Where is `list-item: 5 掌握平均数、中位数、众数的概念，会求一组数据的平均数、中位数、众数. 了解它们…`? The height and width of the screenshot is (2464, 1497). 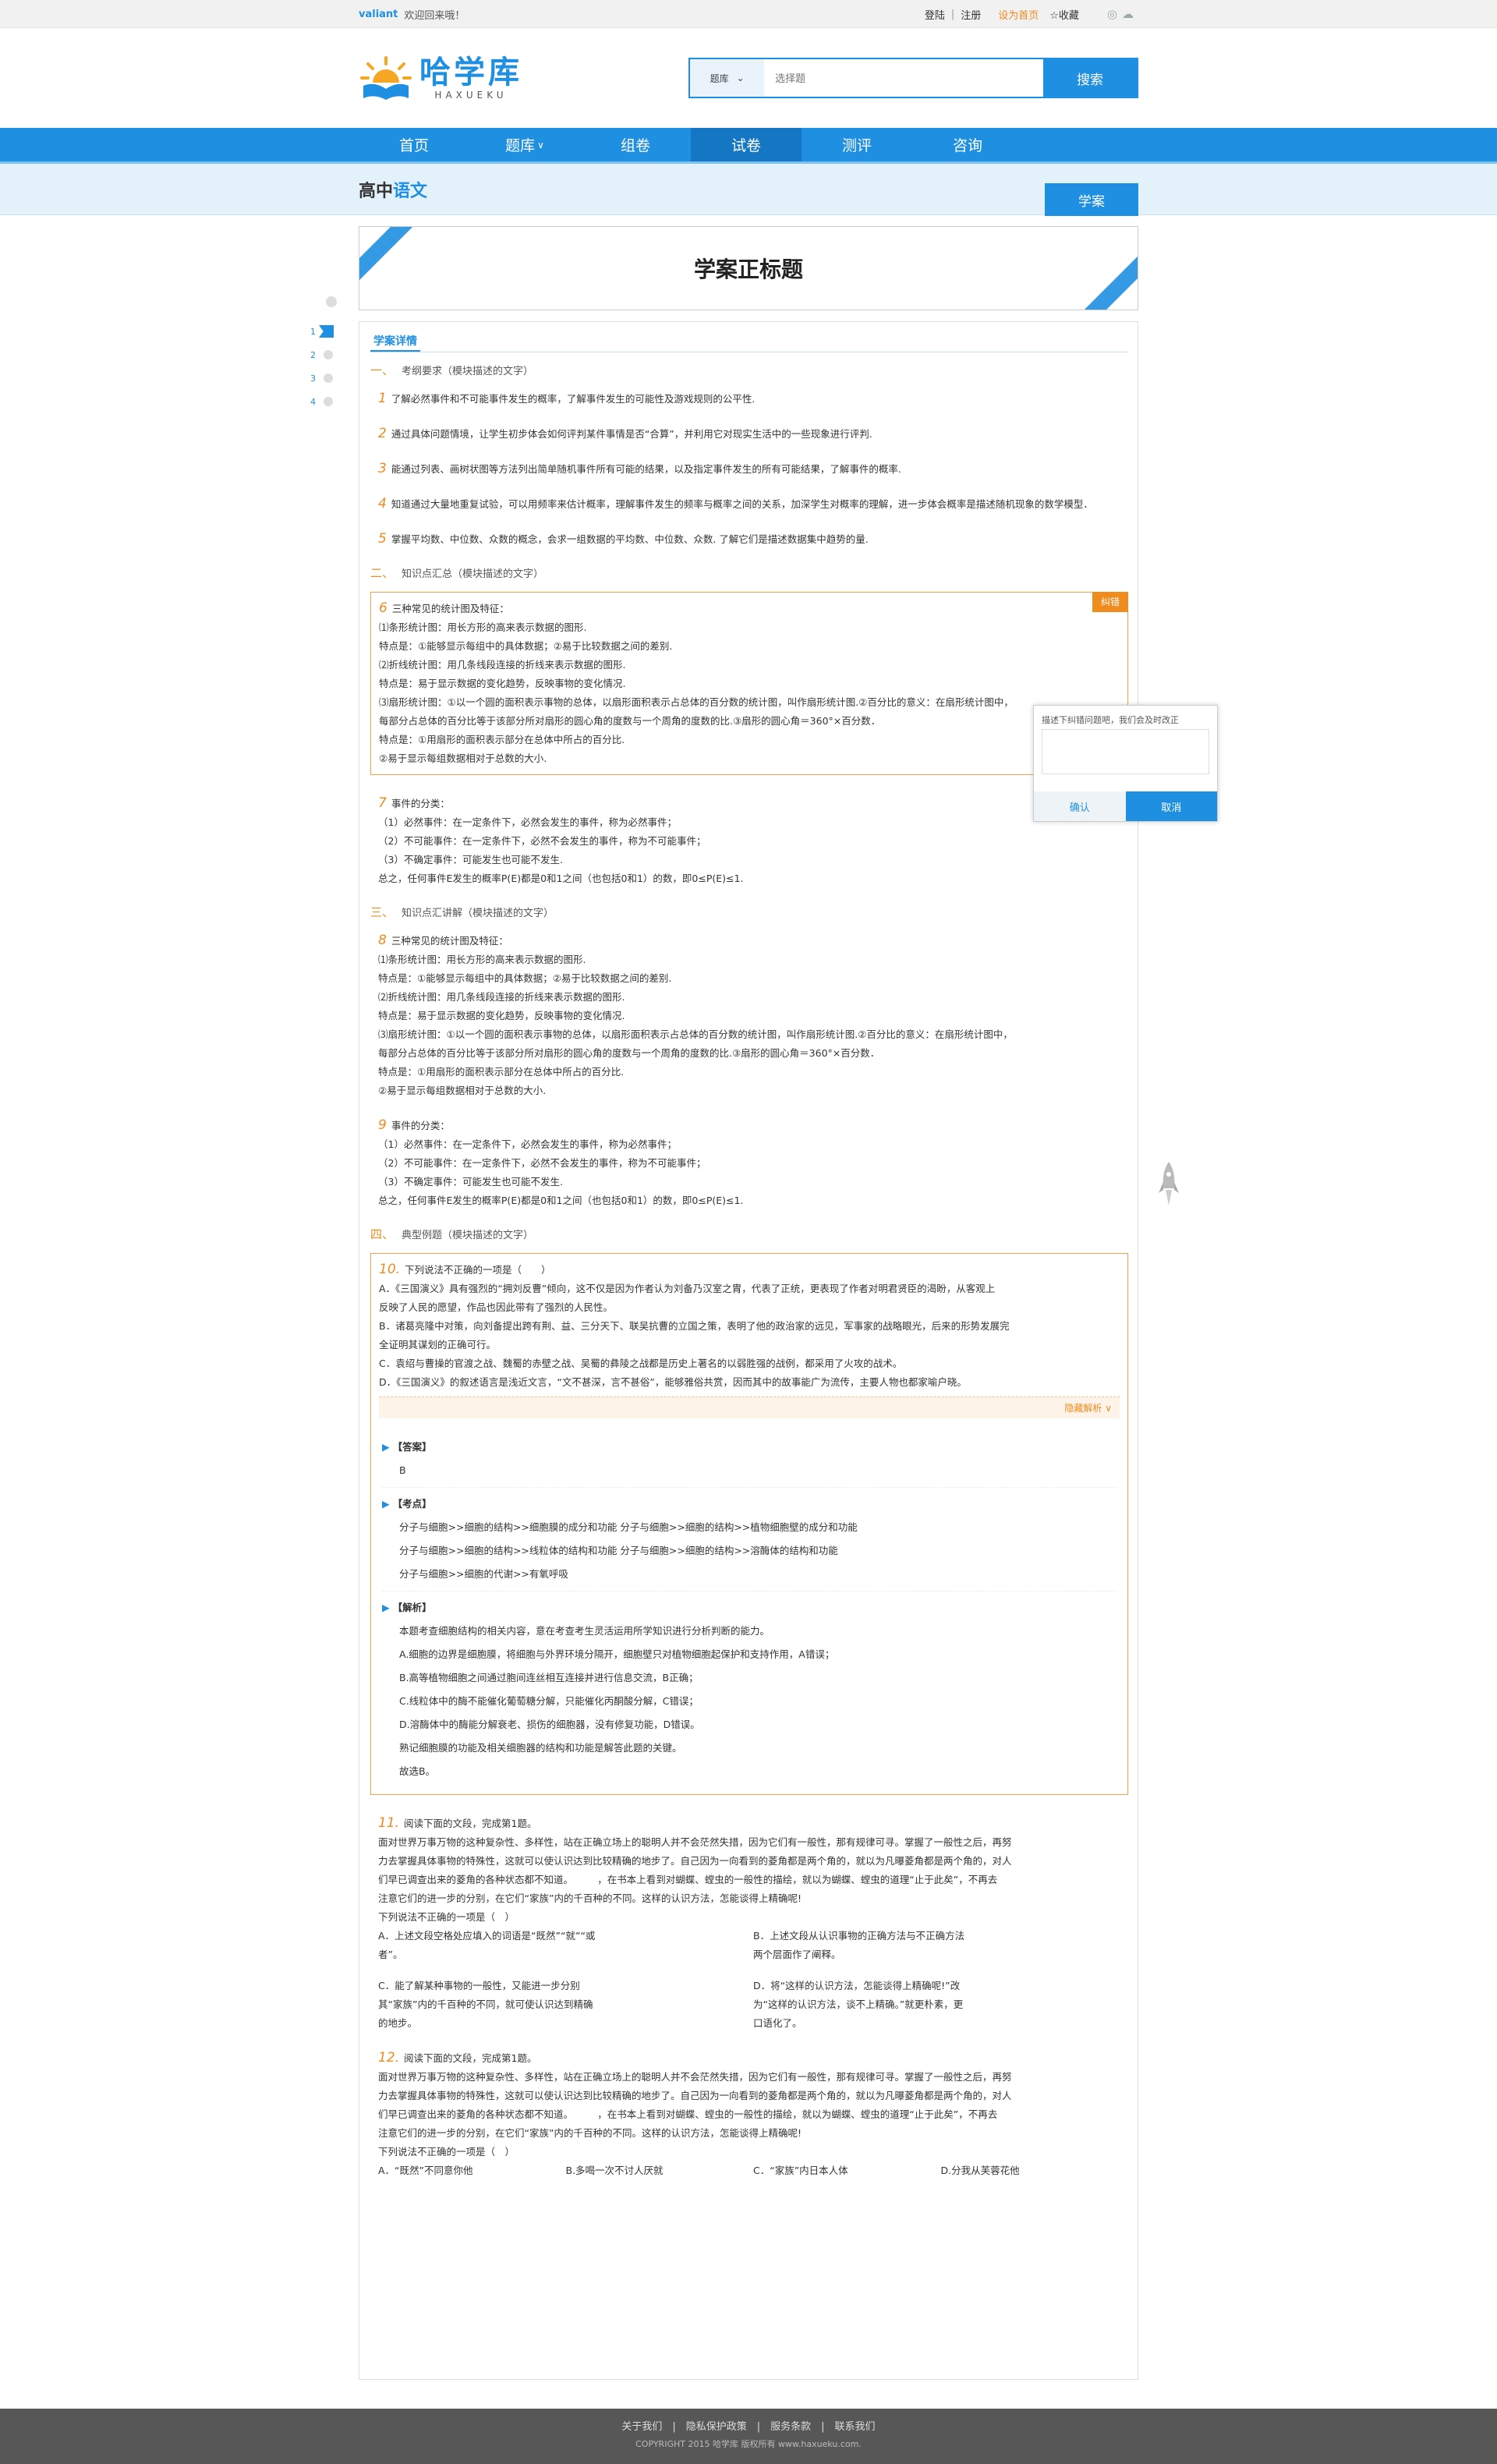 list-item: 5 掌握平均数、中位数、众数的概念，会求一组数据的平均数、中位数、众数. 了解它们… is located at coordinates (623, 539).